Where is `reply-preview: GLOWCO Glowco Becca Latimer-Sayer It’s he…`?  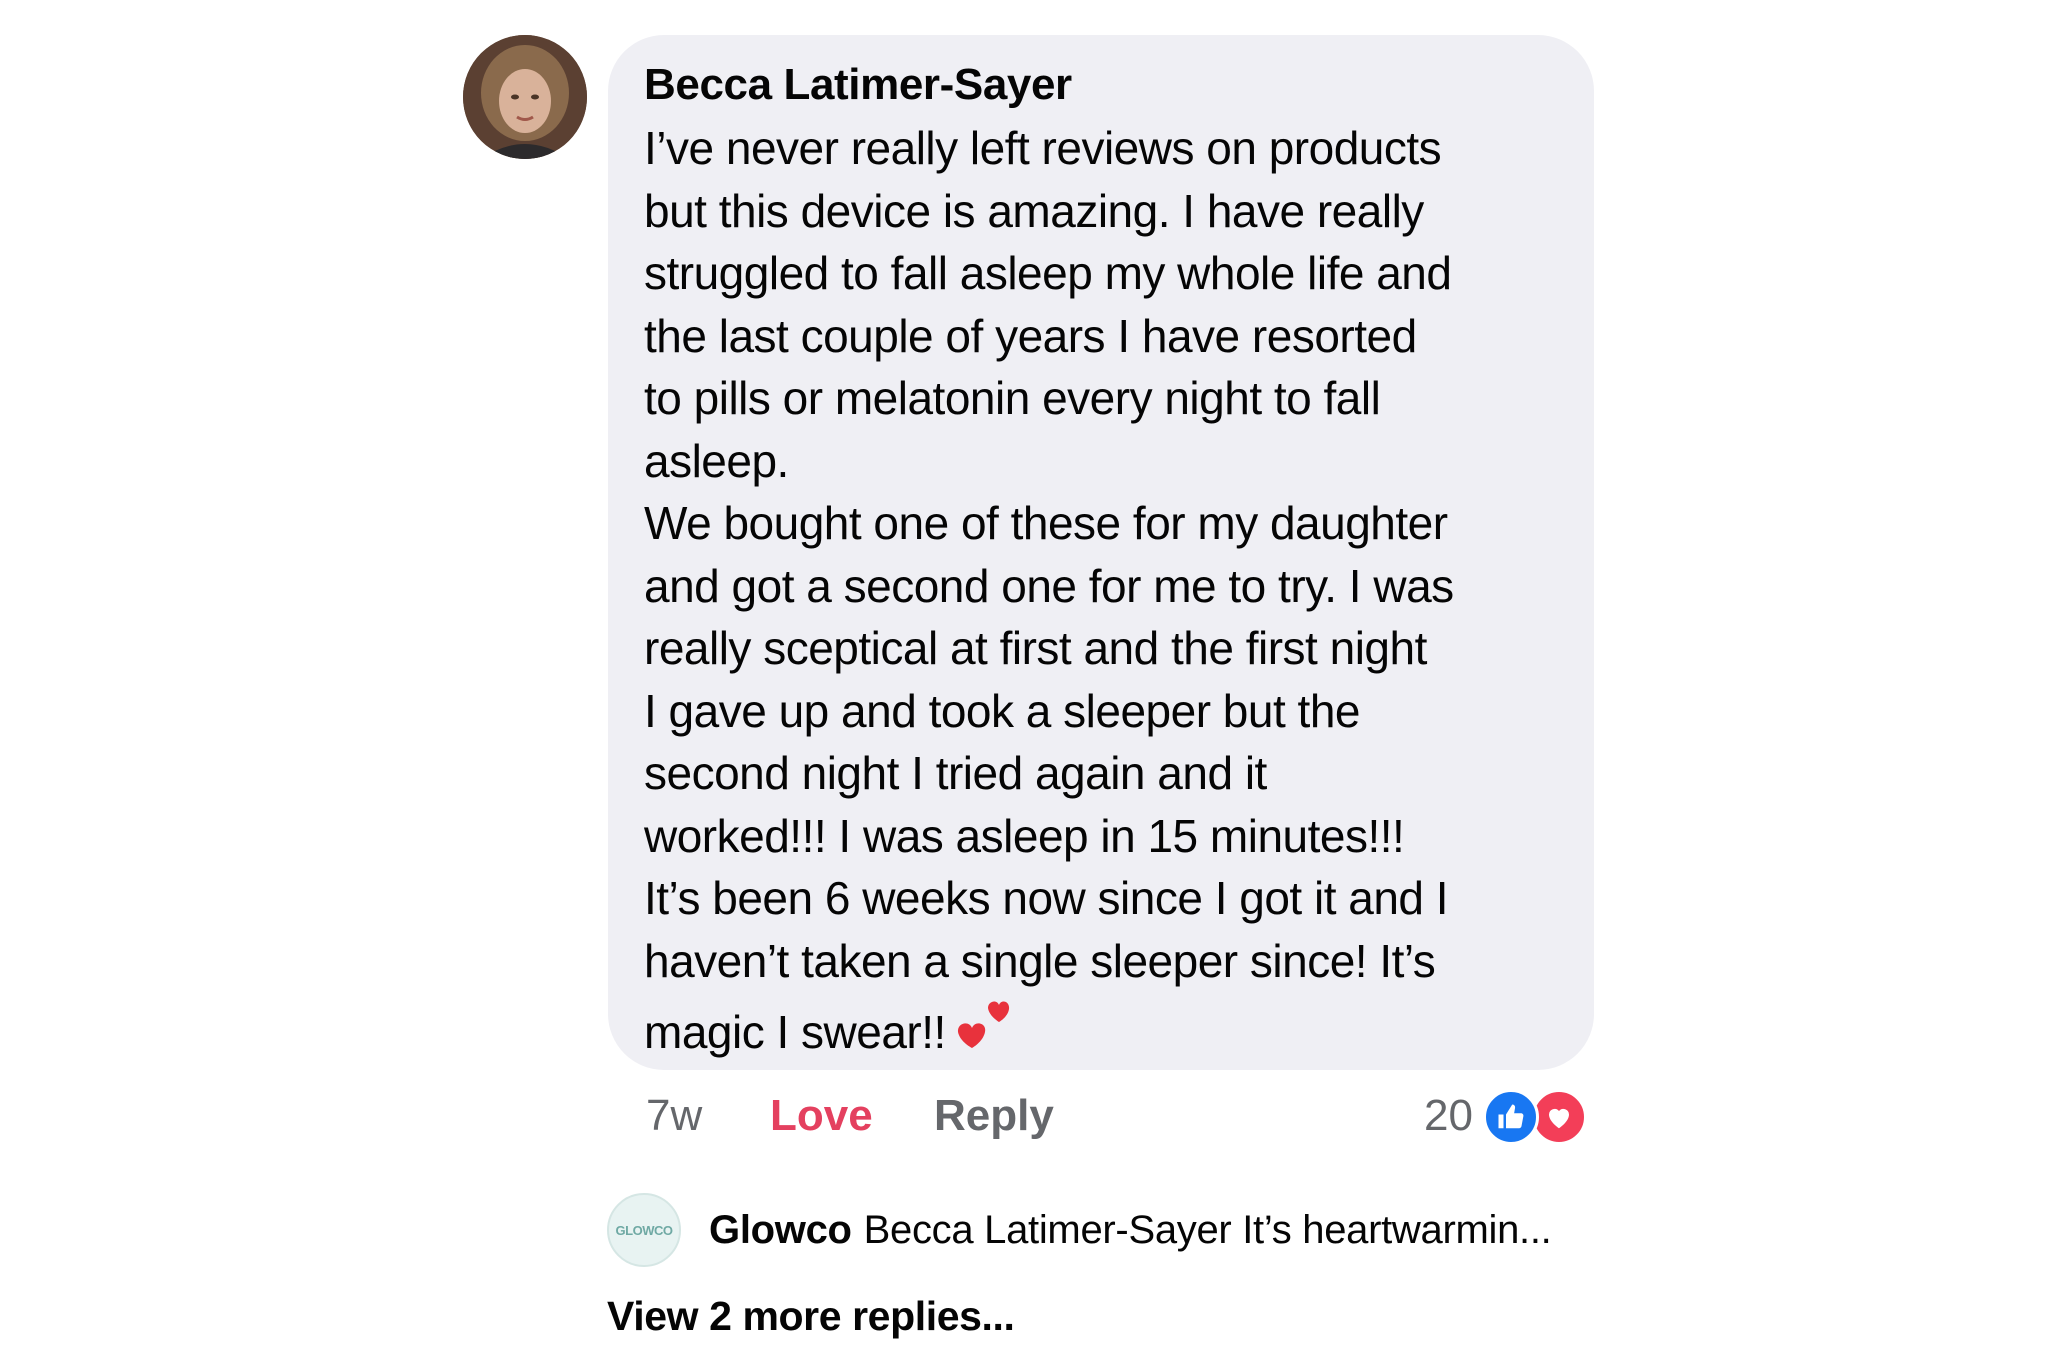
reply-preview: GLOWCO Glowco Becca Latimer-Sayer It’s he… is located at coordinates (1079, 1230).